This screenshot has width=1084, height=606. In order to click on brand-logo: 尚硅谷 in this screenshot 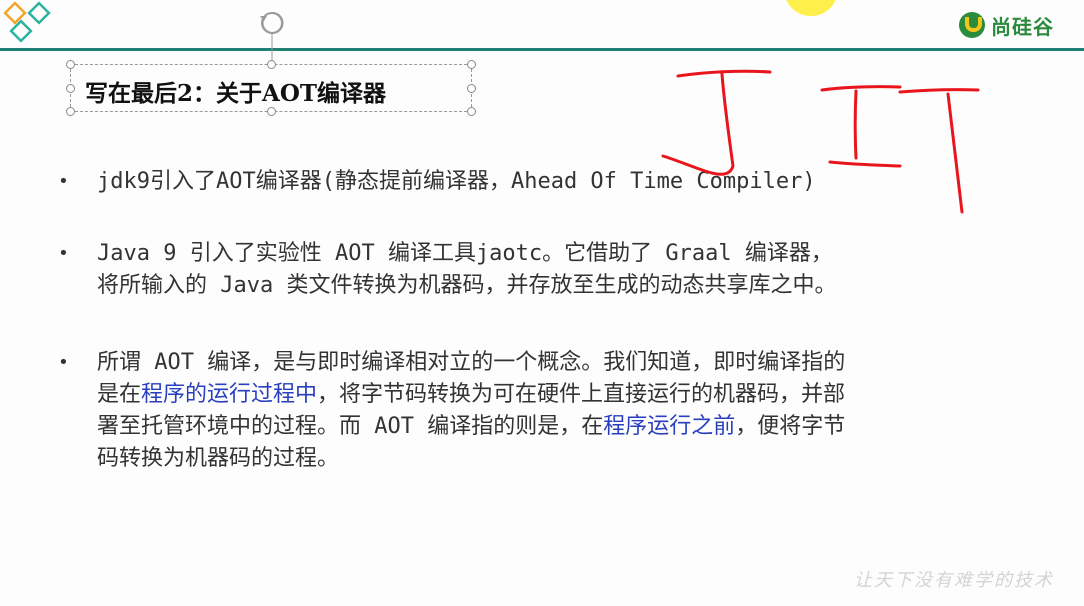, I will do `click(1006, 25)`.